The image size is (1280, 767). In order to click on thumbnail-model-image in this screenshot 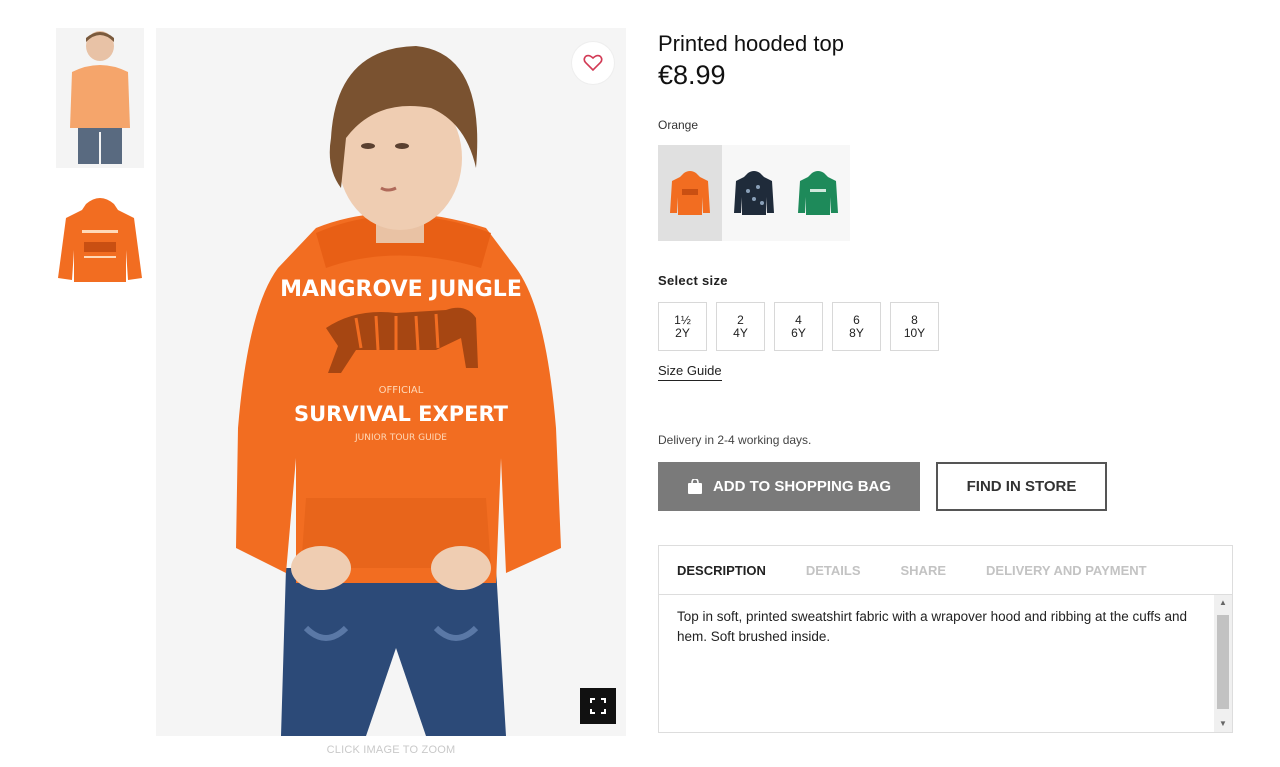, I will do `click(100, 98)`.